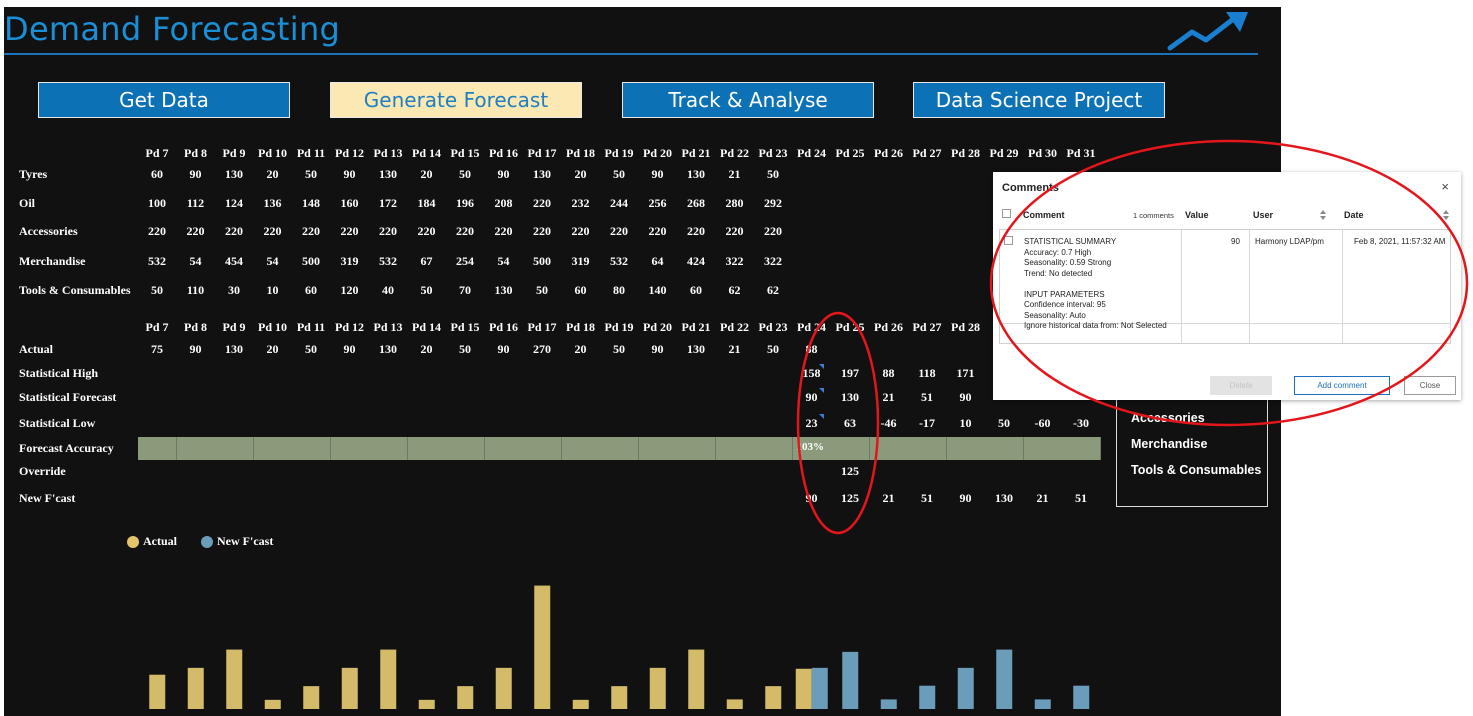 The image size is (1473, 716). I want to click on grid-cell: 197, so click(850, 373).